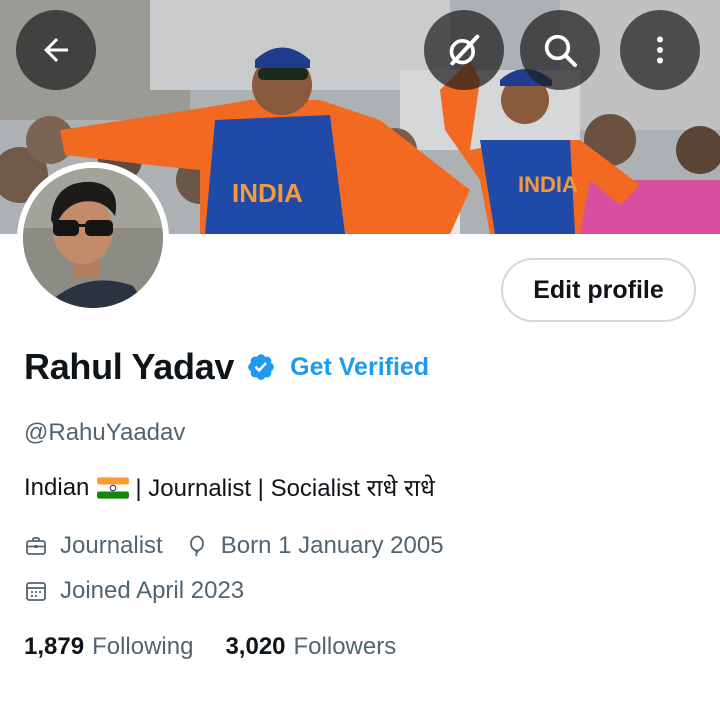 The image size is (720, 715). I want to click on joined-item: Joined April 2023, so click(134, 591).